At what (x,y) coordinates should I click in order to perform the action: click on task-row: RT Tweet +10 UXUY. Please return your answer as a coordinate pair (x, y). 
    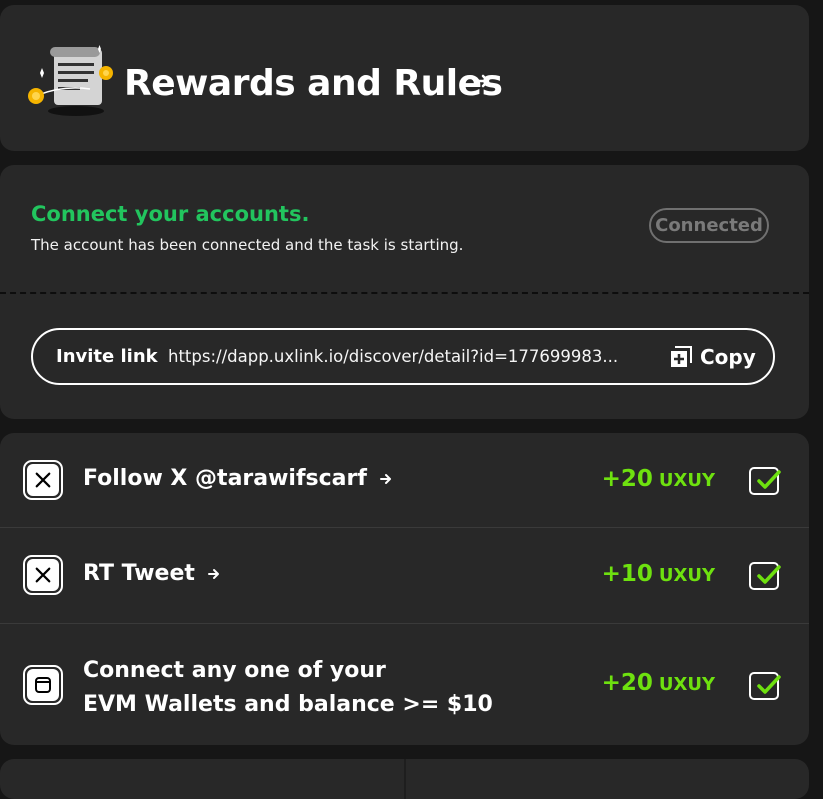
    Looking at the image, I should click on (404, 576).